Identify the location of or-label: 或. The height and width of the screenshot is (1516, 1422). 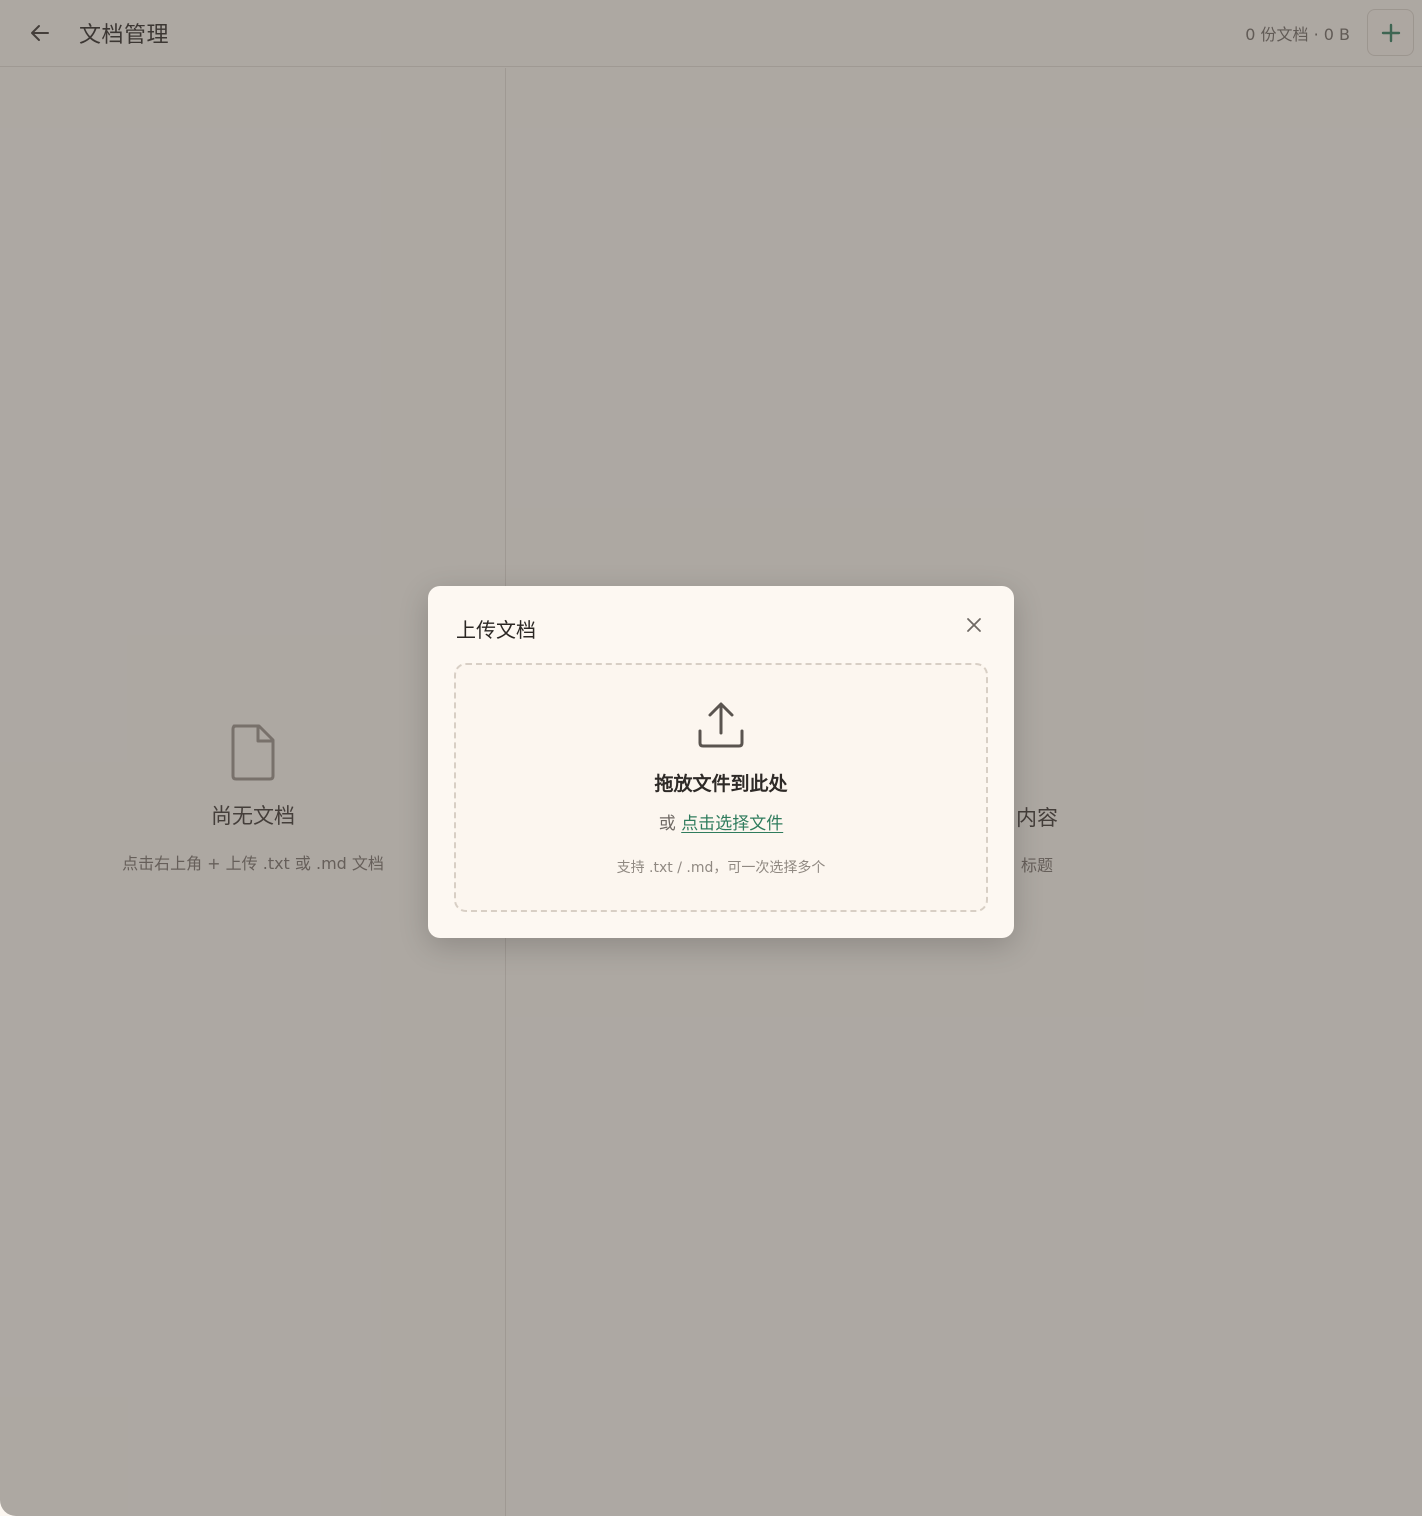
(667, 824).